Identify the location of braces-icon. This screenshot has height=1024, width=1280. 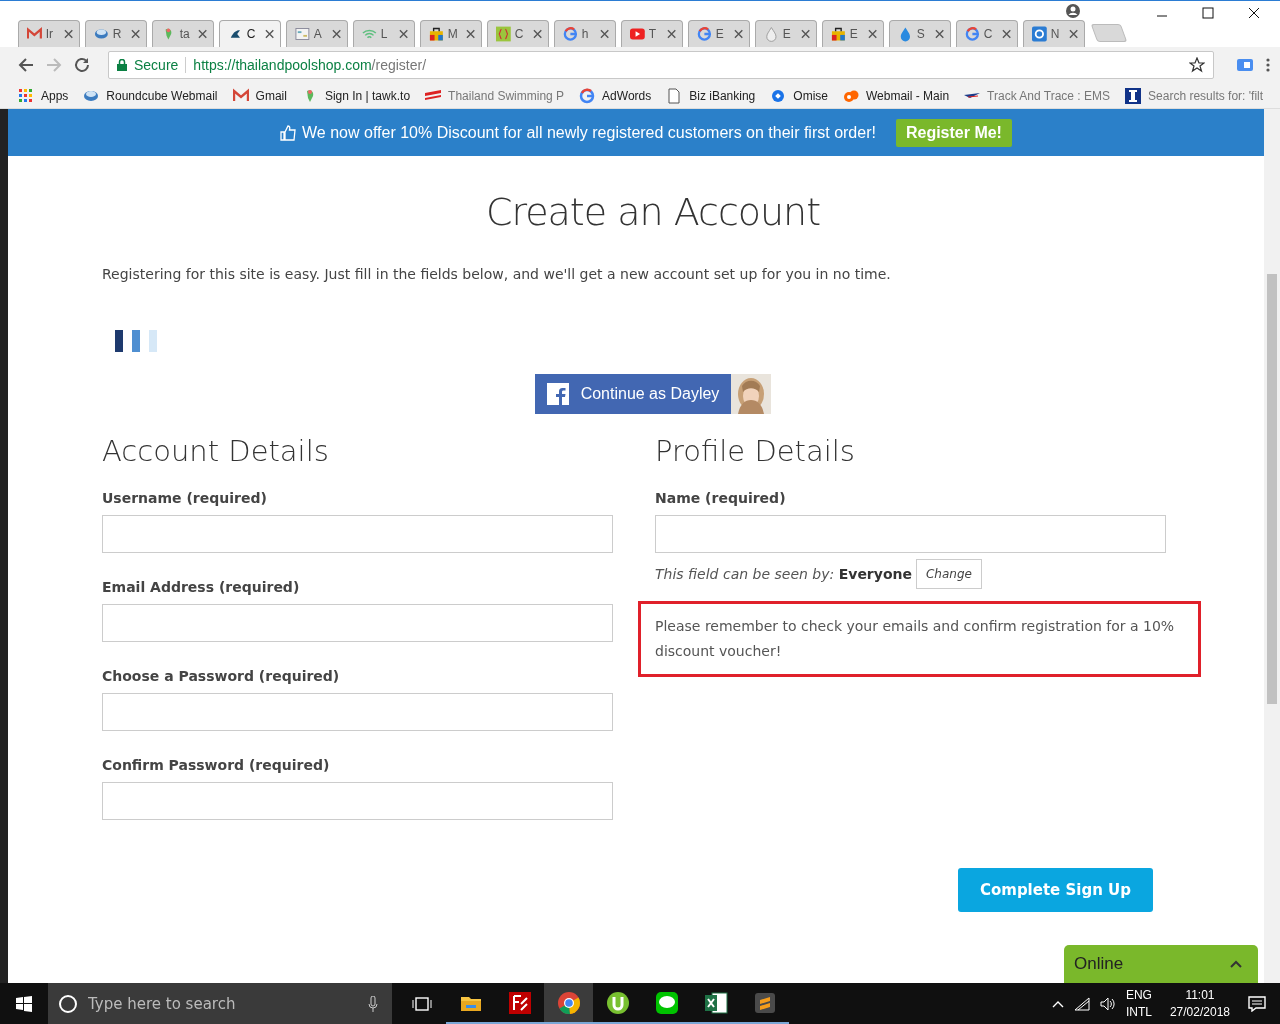
(503, 34).